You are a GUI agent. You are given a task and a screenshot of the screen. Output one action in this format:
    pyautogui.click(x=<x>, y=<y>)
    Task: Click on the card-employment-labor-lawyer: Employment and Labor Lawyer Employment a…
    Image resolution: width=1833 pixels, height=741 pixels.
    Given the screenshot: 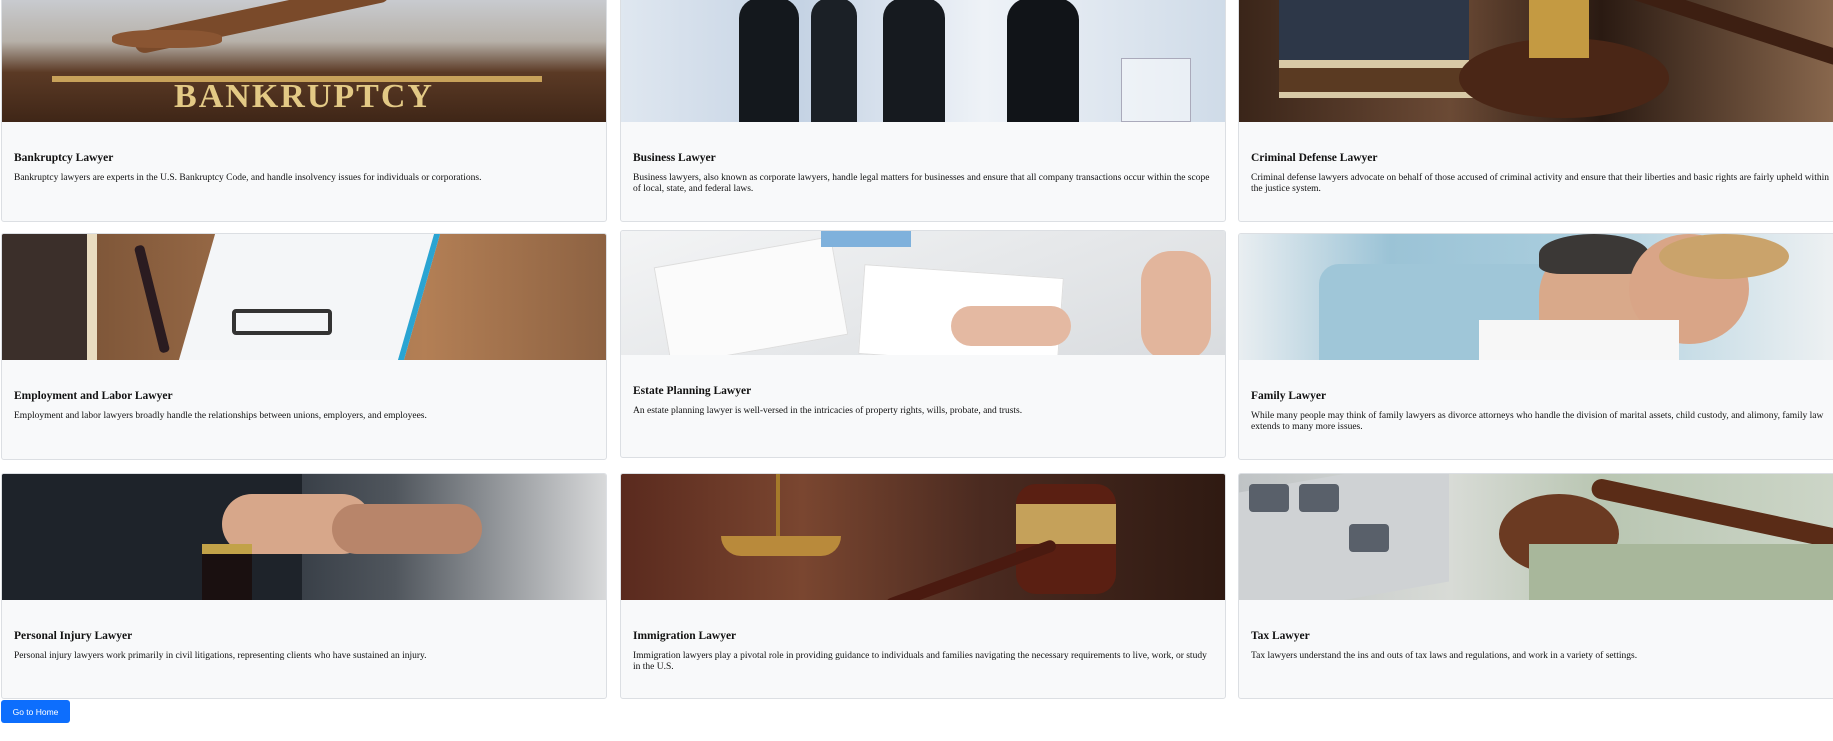 What is the action you would take?
    pyautogui.click(x=304, y=346)
    